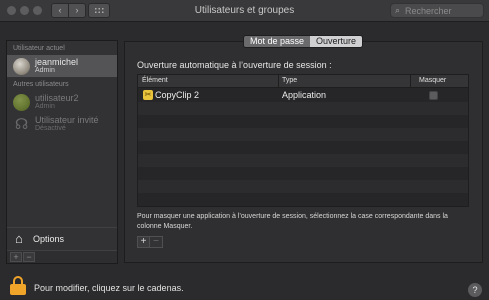  I want to click on table-row: ✂ CopyClip 2 Application, so click(303, 95).